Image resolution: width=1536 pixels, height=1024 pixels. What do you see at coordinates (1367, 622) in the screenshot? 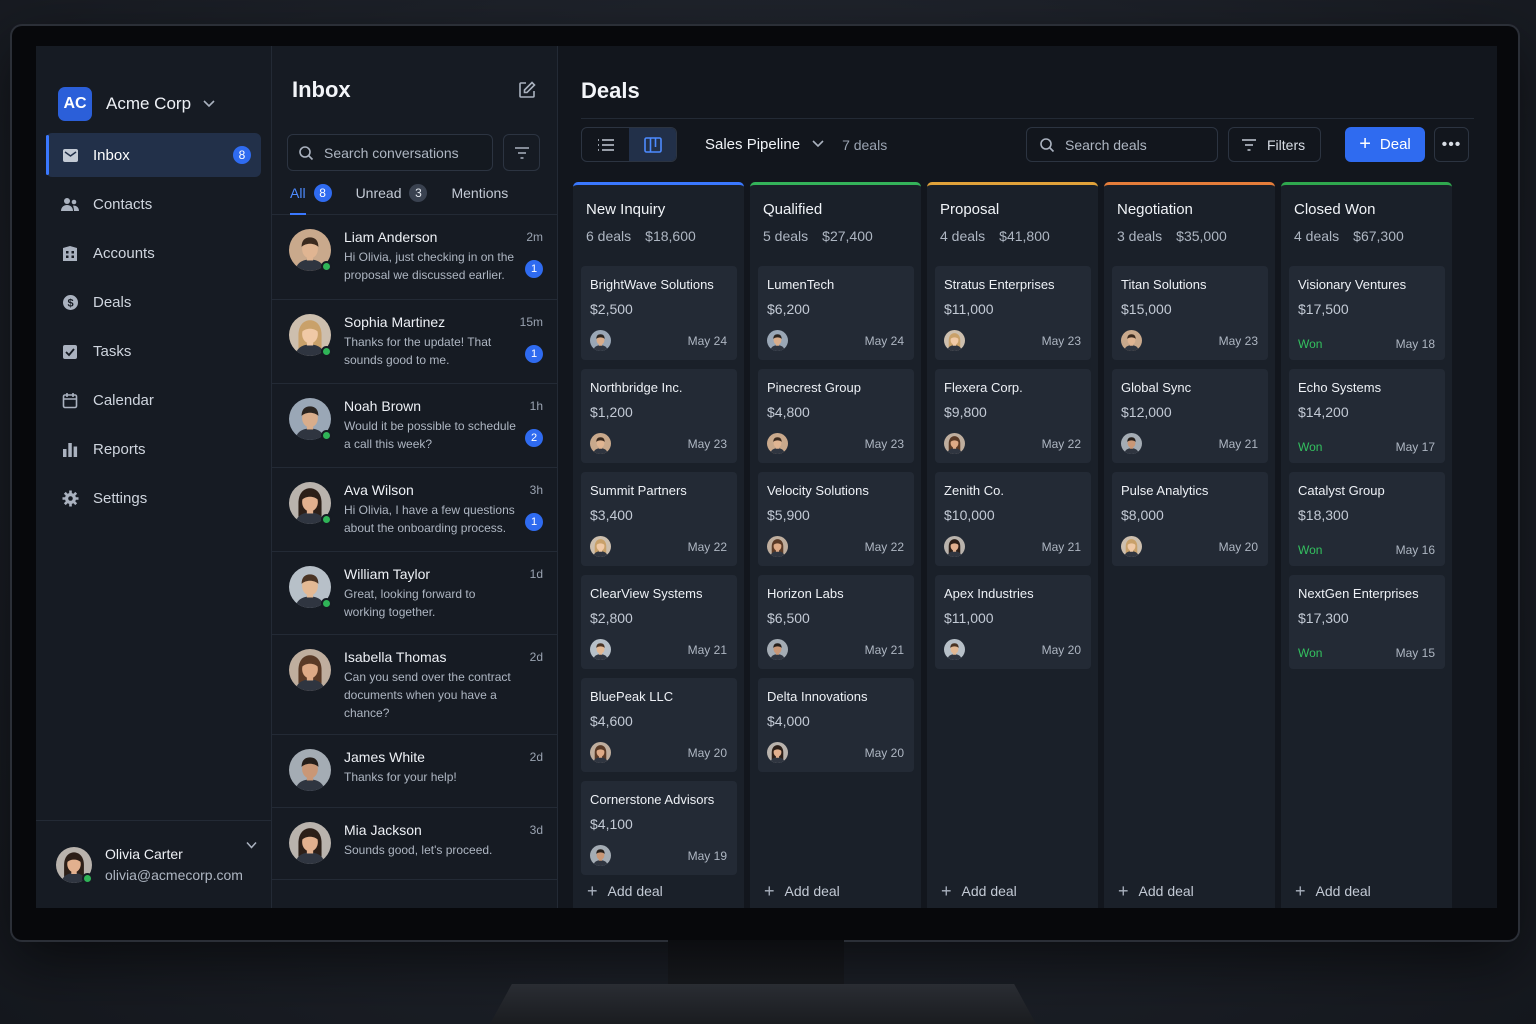
I see `deal-card: NextGen Enterprises $17,300 Won May 15` at bounding box center [1367, 622].